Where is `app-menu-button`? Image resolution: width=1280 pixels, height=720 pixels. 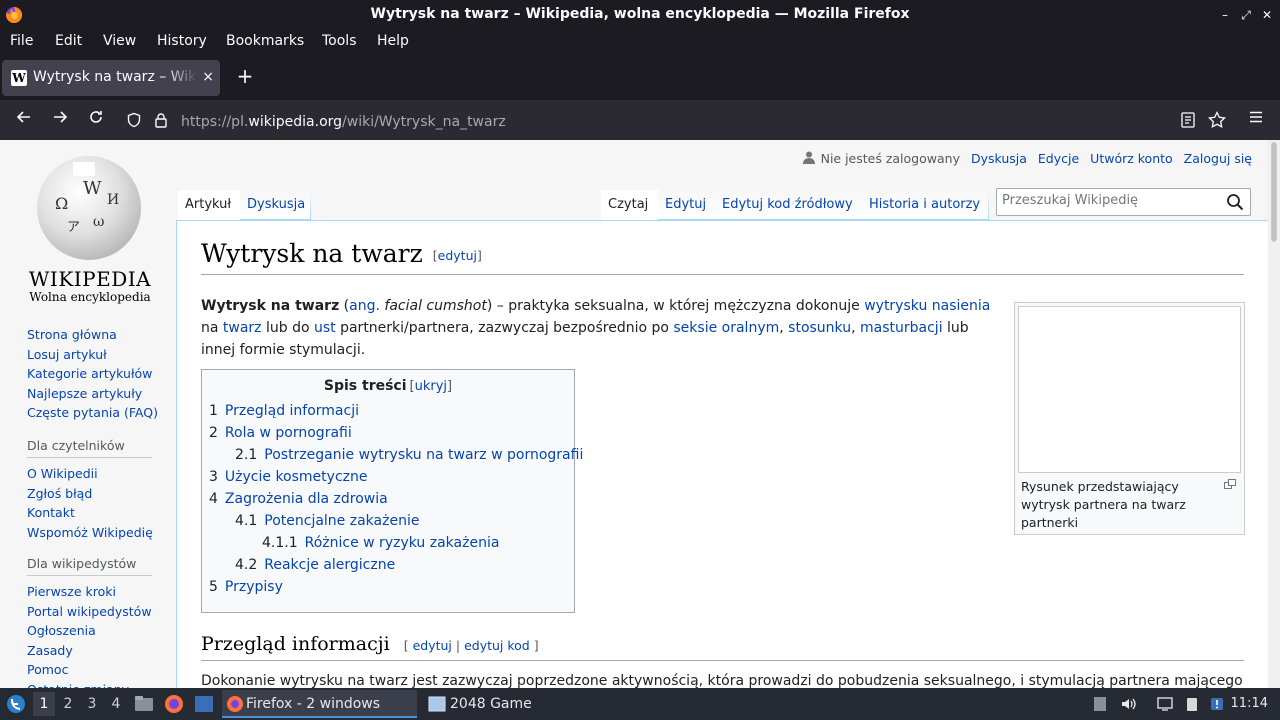 app-menu-button is located at coordinates (1256, 120).